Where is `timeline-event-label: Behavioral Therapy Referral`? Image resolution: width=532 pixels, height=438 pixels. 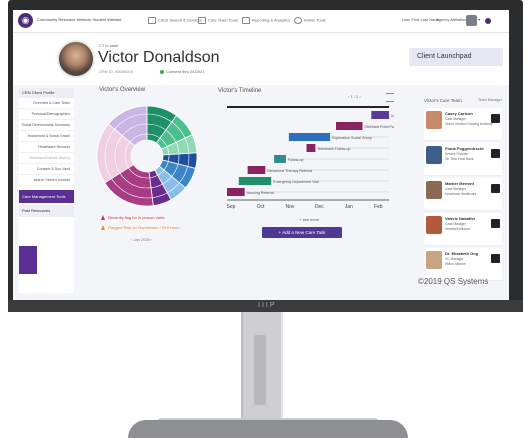
timeline-event-label: Behavioral Therapy Referral is located at coordinates (289, 171).